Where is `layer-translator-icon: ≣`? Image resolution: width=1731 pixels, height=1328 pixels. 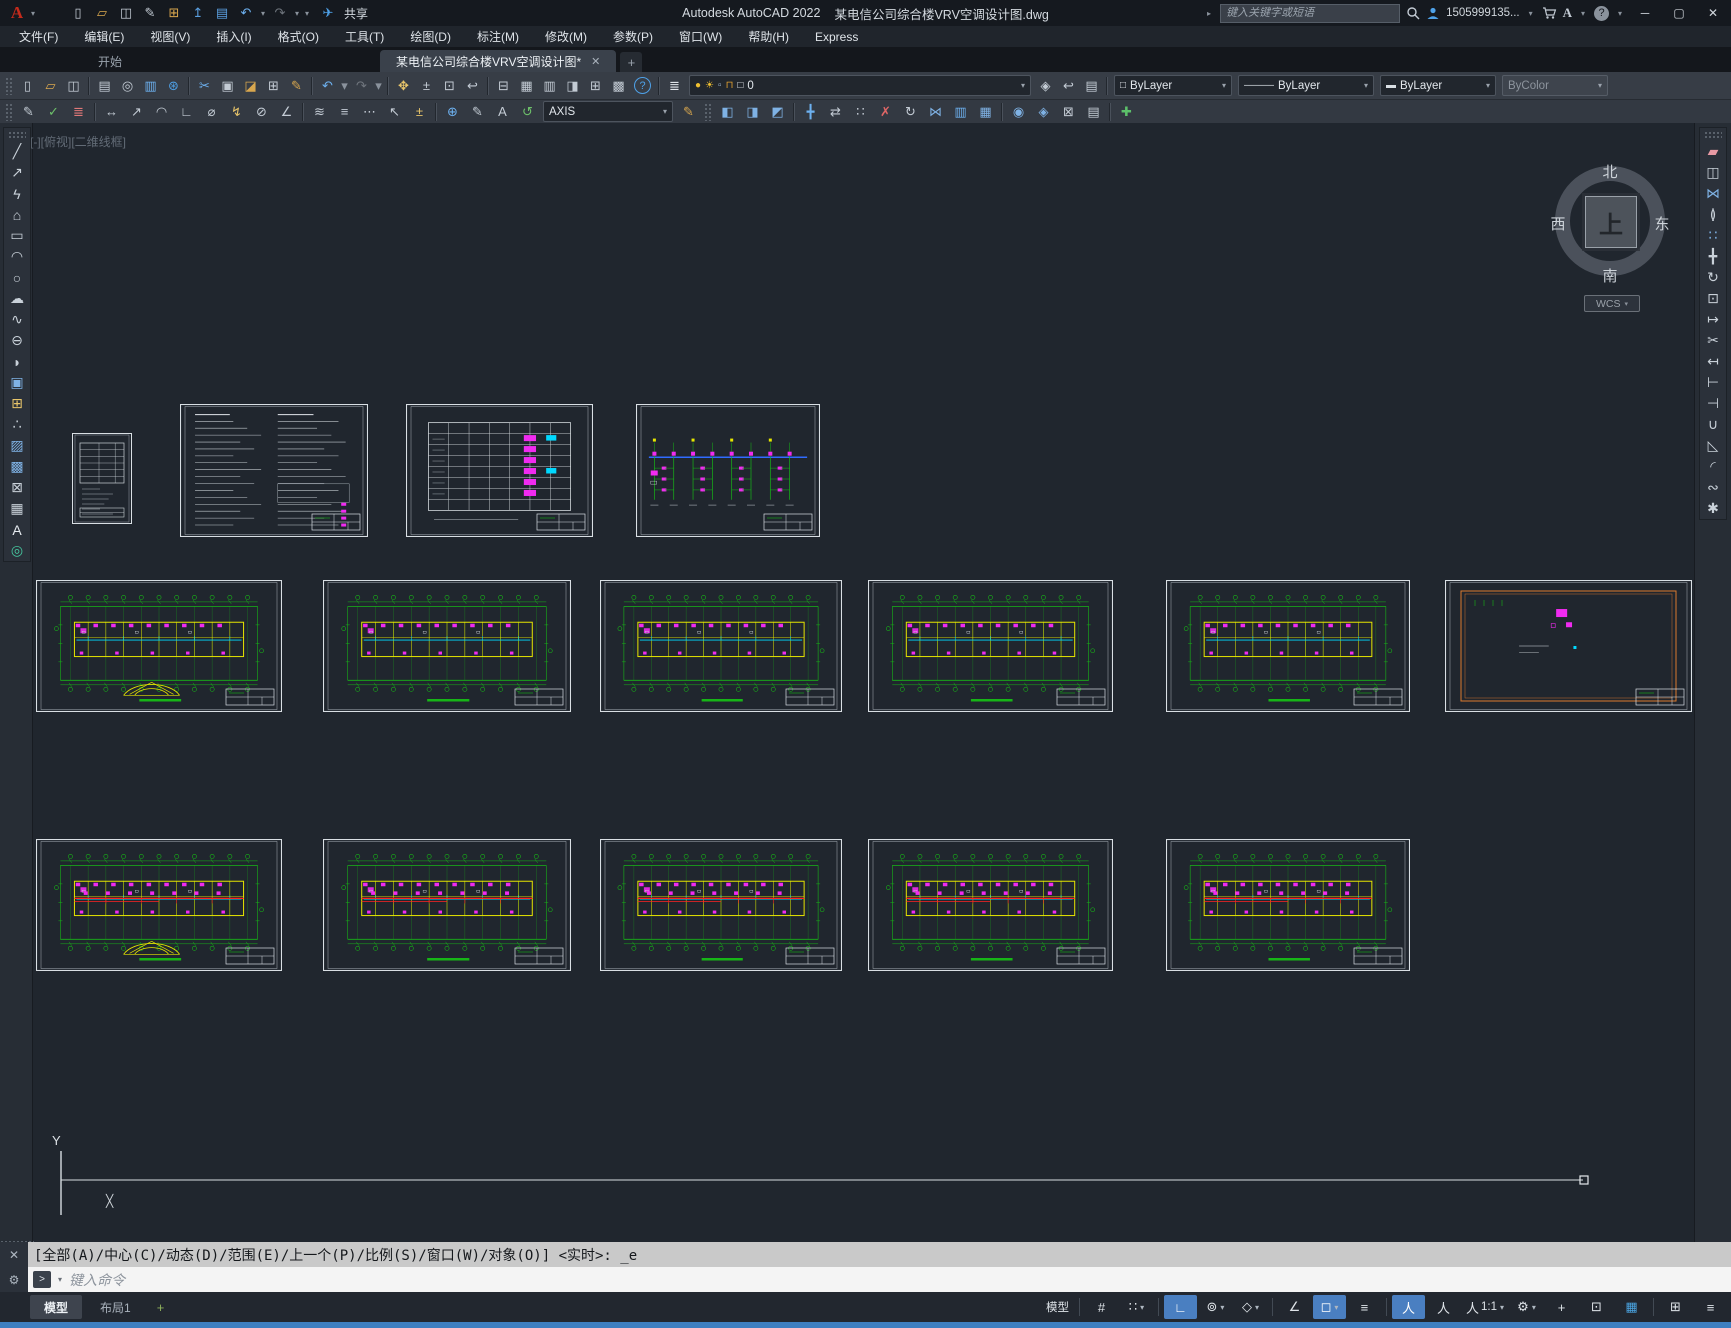 layer-translator-icon: ≣ is located at coordinates (78, 111).